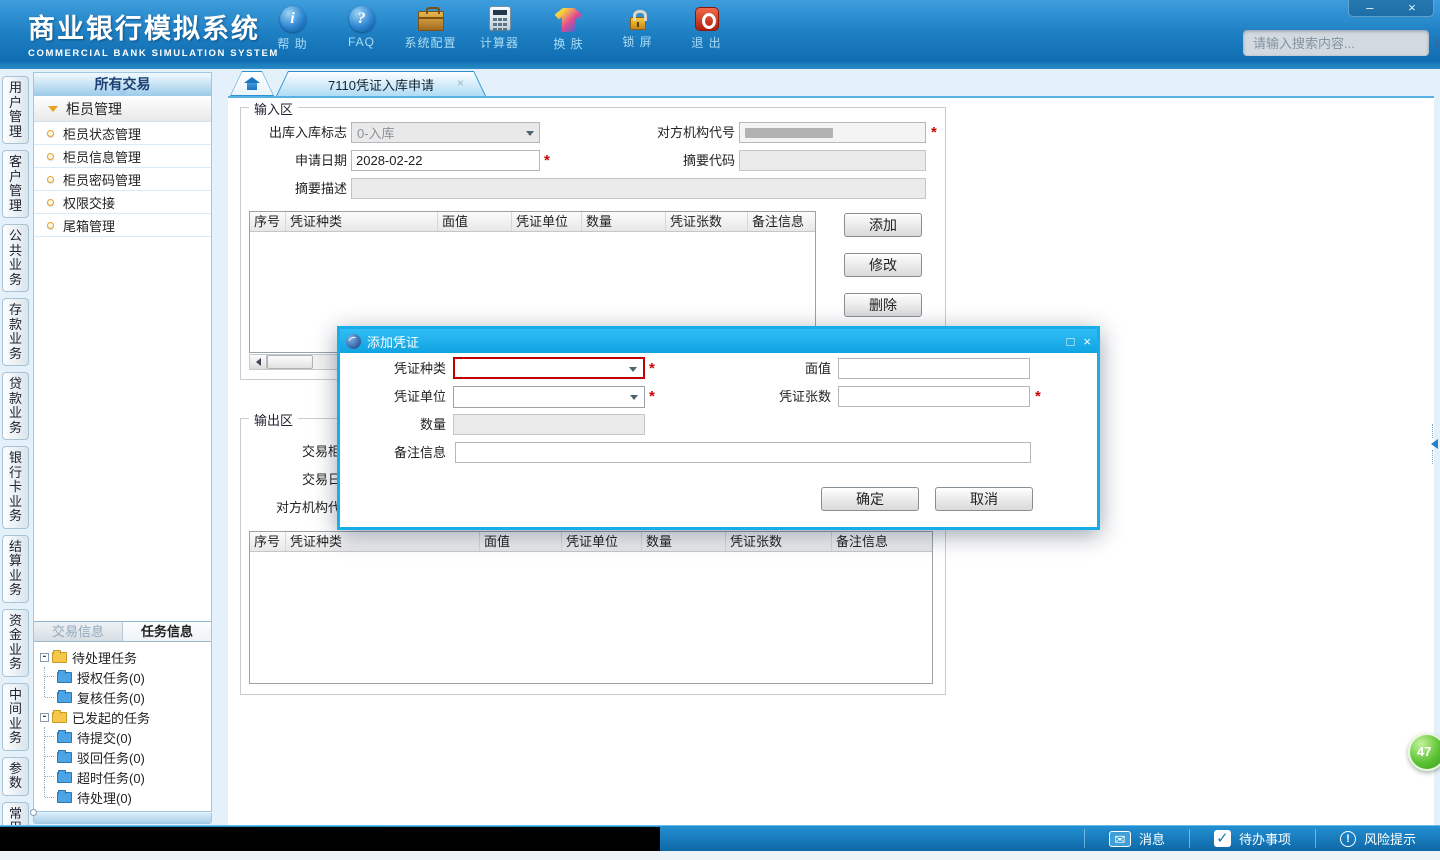 The height and width of the screenshot is (860, 1440). I want to click on flag-label: 出库入库标志, so click(307, 132).